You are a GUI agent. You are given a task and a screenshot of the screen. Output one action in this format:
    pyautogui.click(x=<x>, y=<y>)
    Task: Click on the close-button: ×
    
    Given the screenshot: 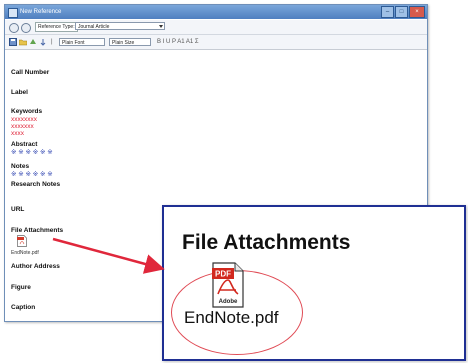 What is the action you would take?
    pyautogui.click(x=417, y=12)
    